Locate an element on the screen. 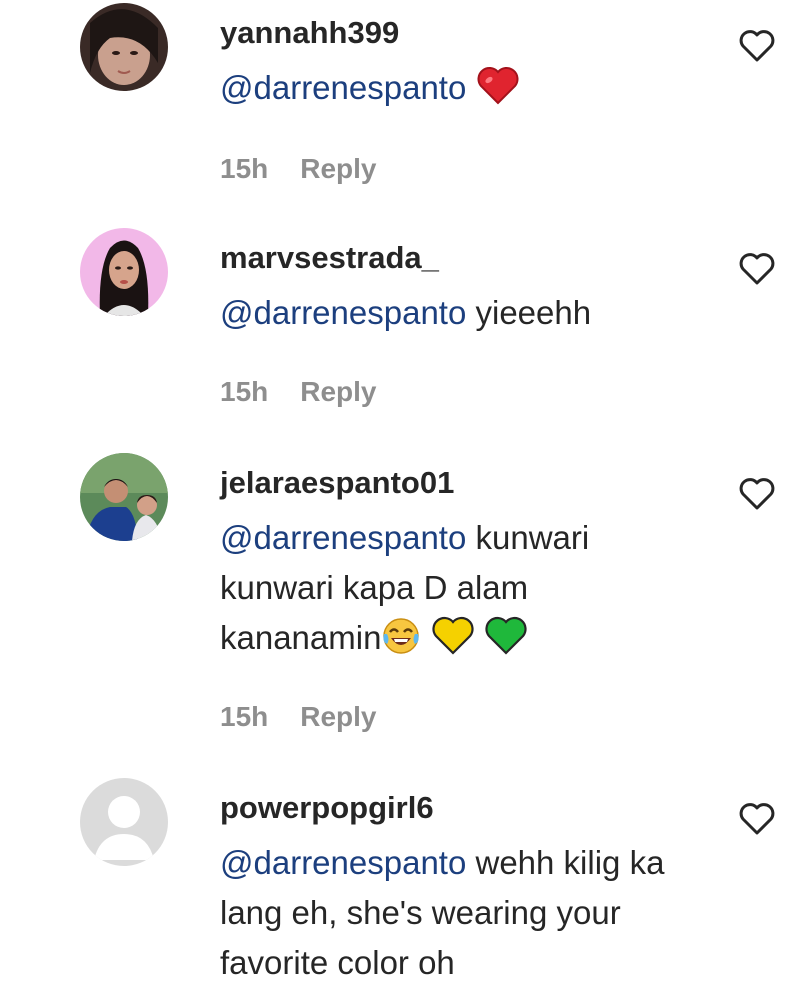 The image size is (800, 1002). comment-text: @darrenespanto is located at coordinates (480, 91).